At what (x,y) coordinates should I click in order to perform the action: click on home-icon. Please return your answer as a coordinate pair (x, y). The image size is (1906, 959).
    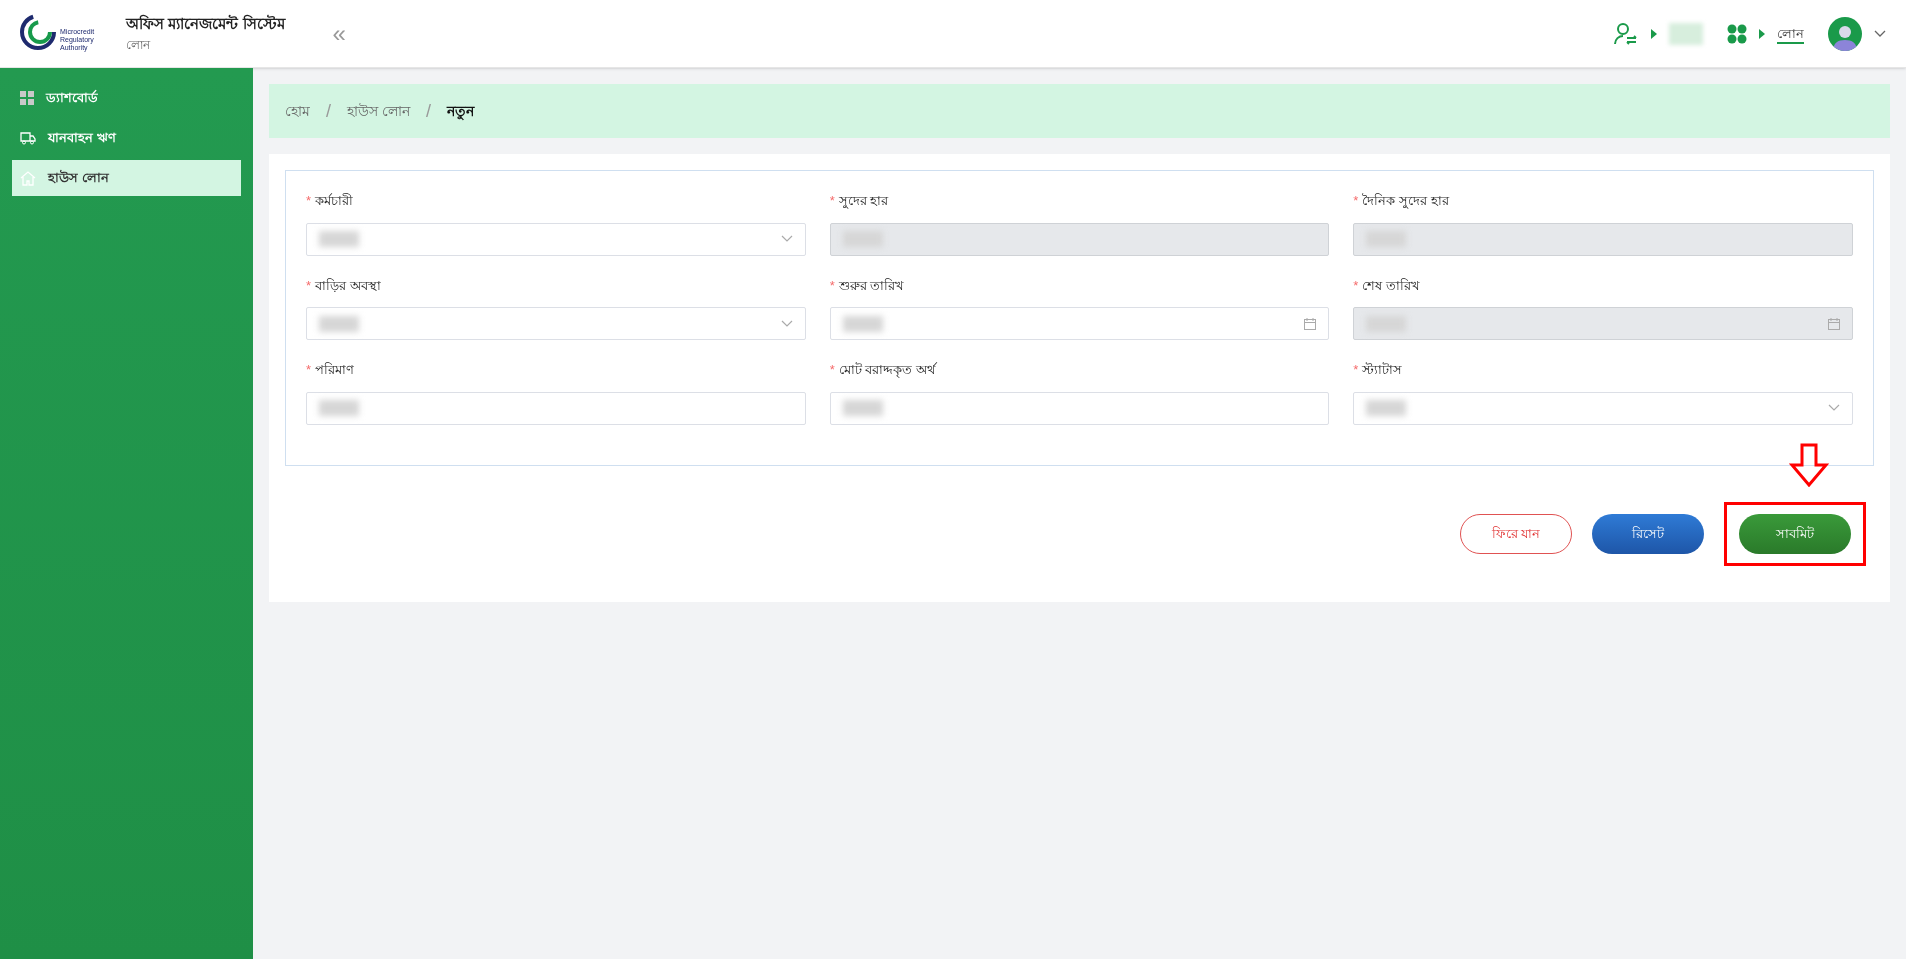
    Looking at the image, I should click on (28, 178).